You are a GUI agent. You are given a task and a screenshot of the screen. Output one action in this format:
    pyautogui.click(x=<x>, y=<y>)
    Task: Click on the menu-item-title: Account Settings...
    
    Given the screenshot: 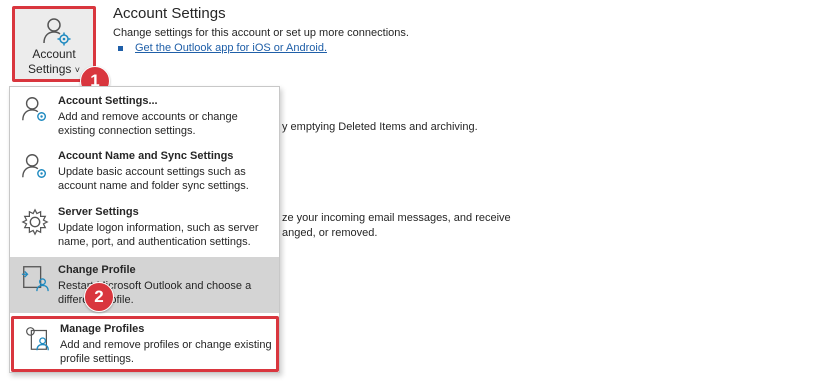 What is the action you would take?
    pyautogui.click(x=108, y=101)
    